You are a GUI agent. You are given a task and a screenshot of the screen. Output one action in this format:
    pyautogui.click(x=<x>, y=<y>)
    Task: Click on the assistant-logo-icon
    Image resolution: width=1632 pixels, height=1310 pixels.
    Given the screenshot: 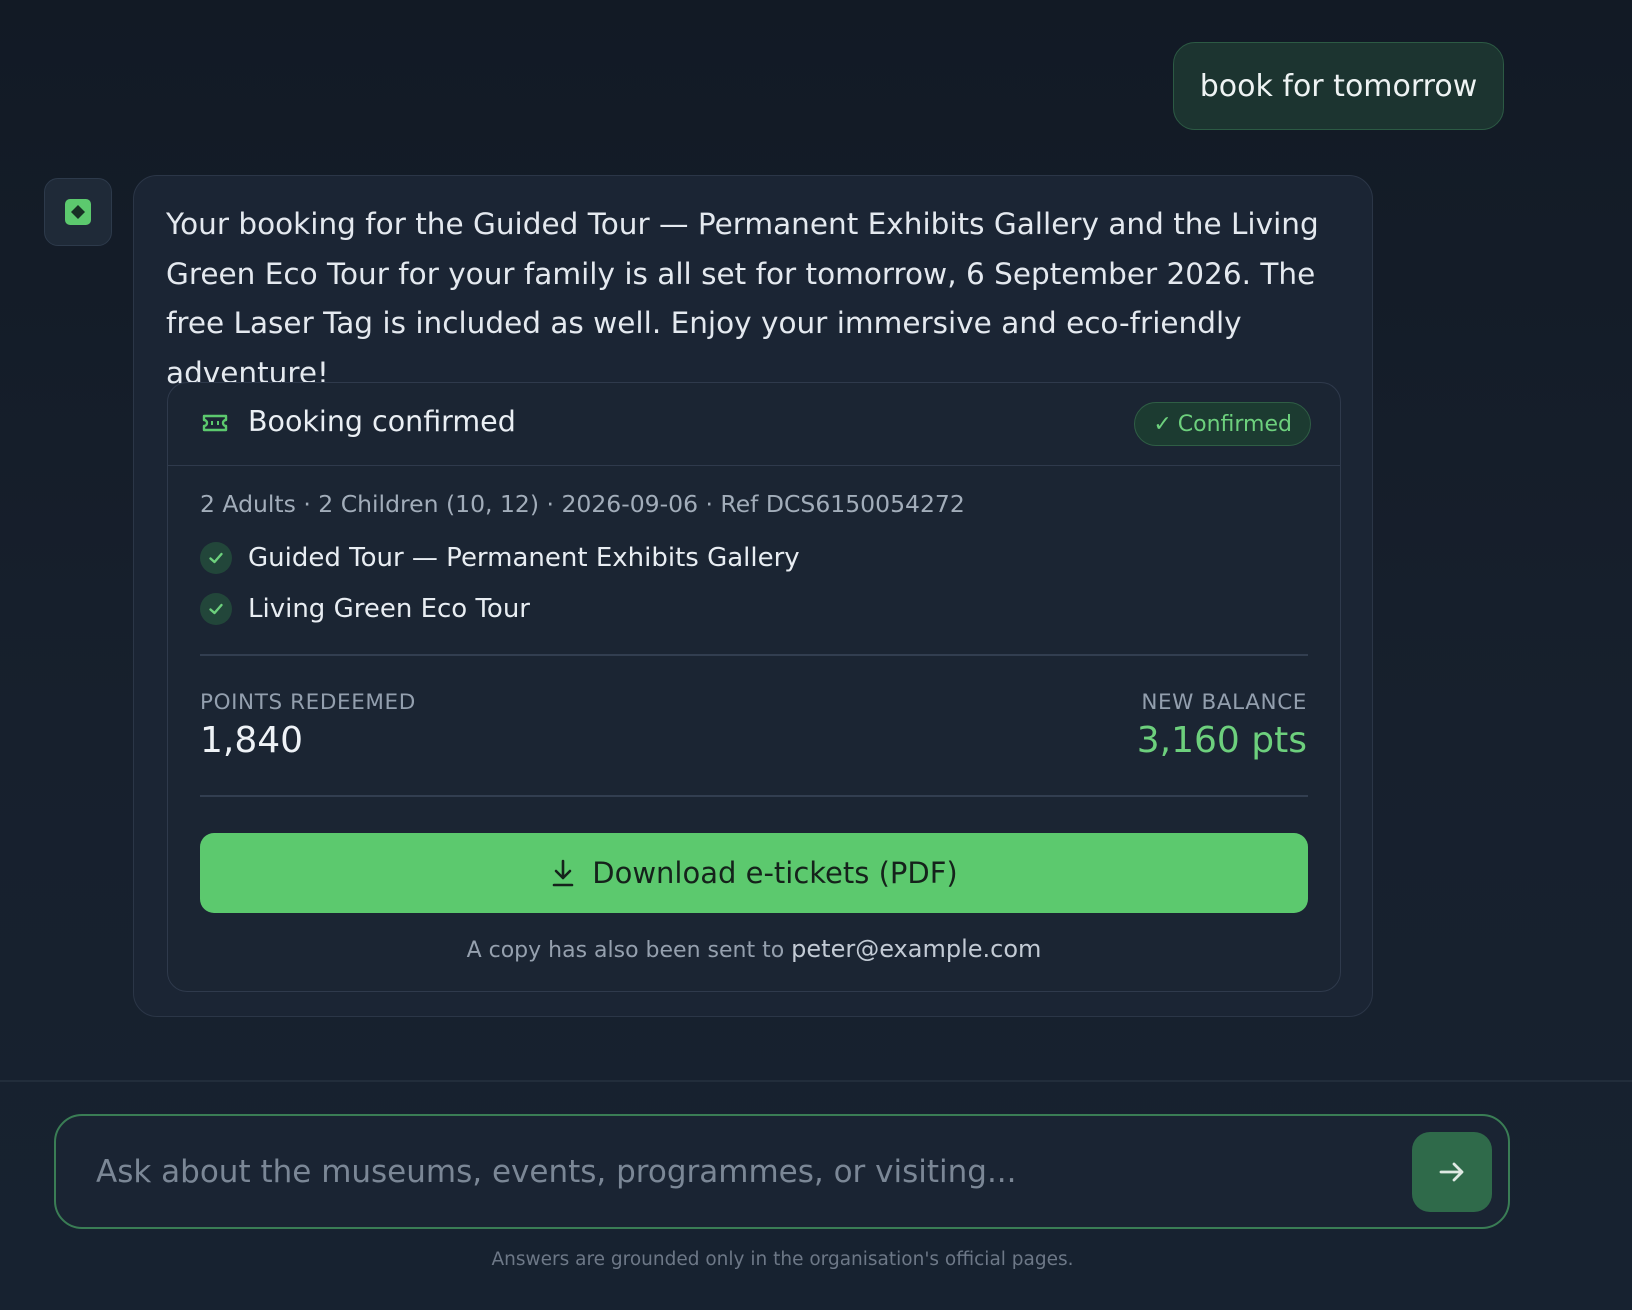 What is the action you would take?
    pyautogui.click(x=78, y=212)
    